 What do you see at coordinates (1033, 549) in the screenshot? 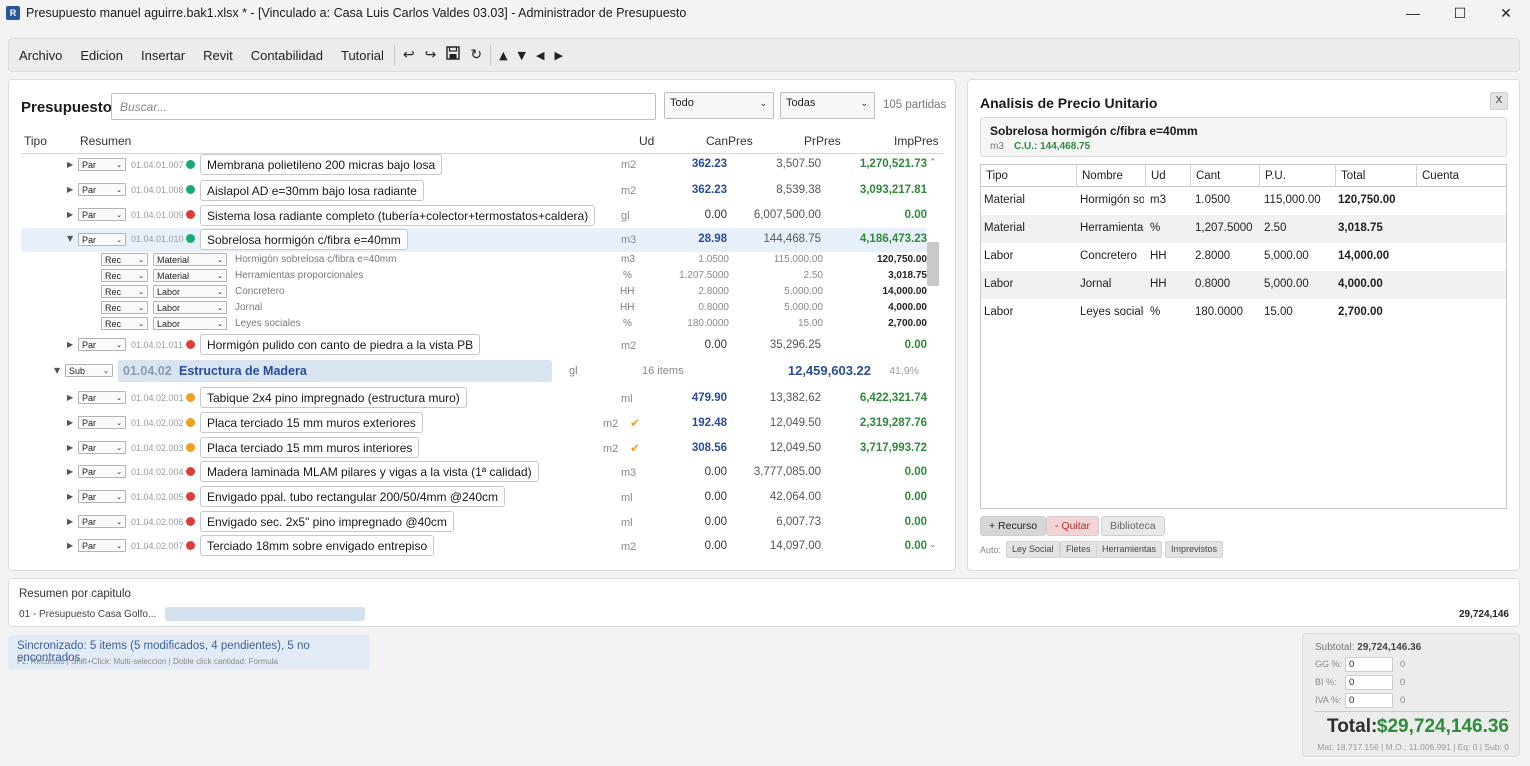
I see `auto-ley-social-button: Ley Social` at bounding box center [1033, 549].